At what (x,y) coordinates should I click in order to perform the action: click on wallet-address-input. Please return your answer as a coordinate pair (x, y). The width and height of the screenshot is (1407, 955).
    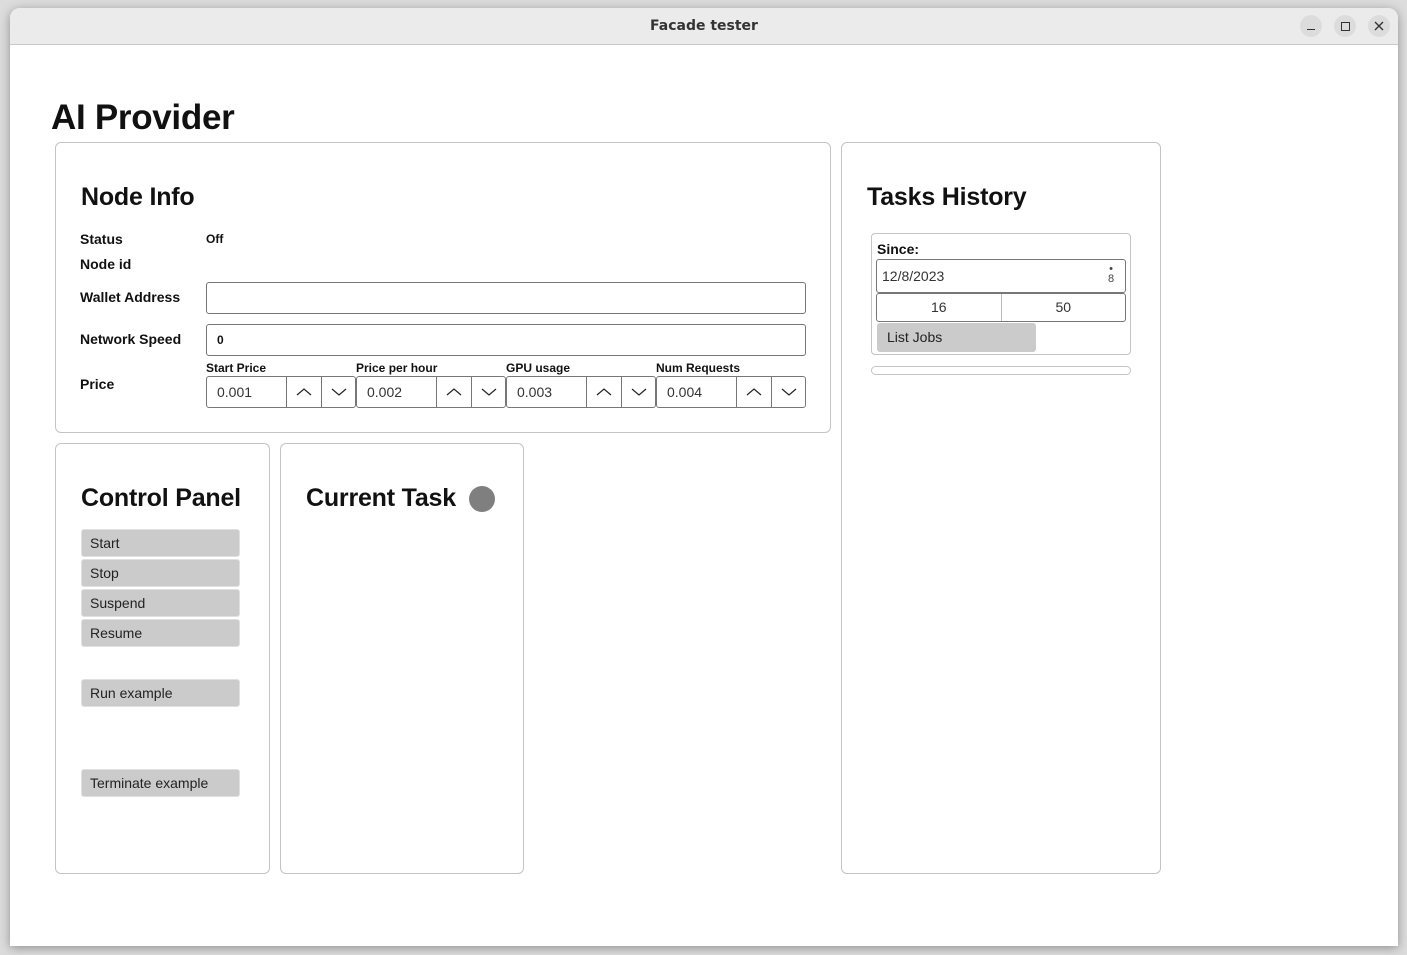
    Looking at the image, I should click on (506, 298).